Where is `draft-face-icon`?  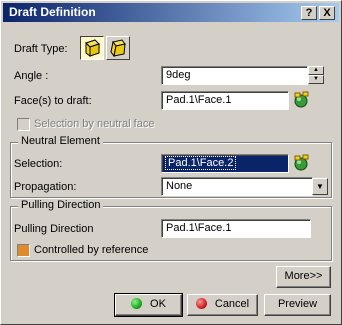
draft-face-icon is located at coordinates (92, 48).